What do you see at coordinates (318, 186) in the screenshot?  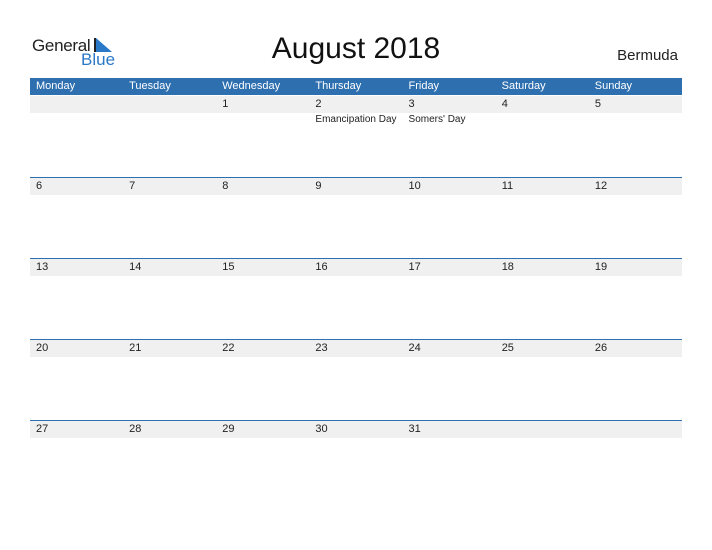 I see `day-number: 9` at bounding box center [318, 186].